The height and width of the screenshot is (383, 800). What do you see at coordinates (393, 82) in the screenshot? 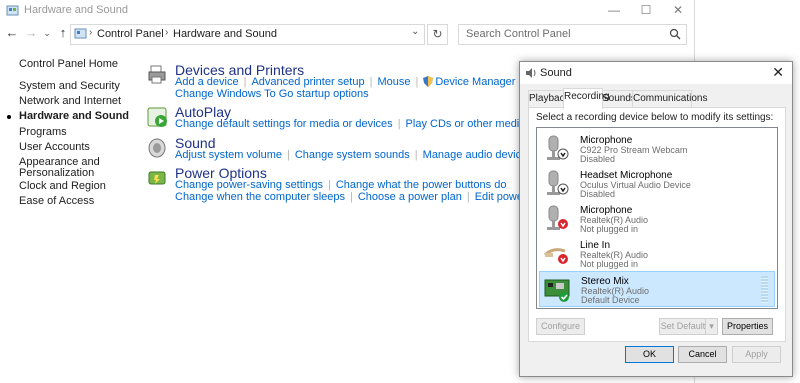
I see `mouse-link: Mouse` at bounding box center [393, 82].